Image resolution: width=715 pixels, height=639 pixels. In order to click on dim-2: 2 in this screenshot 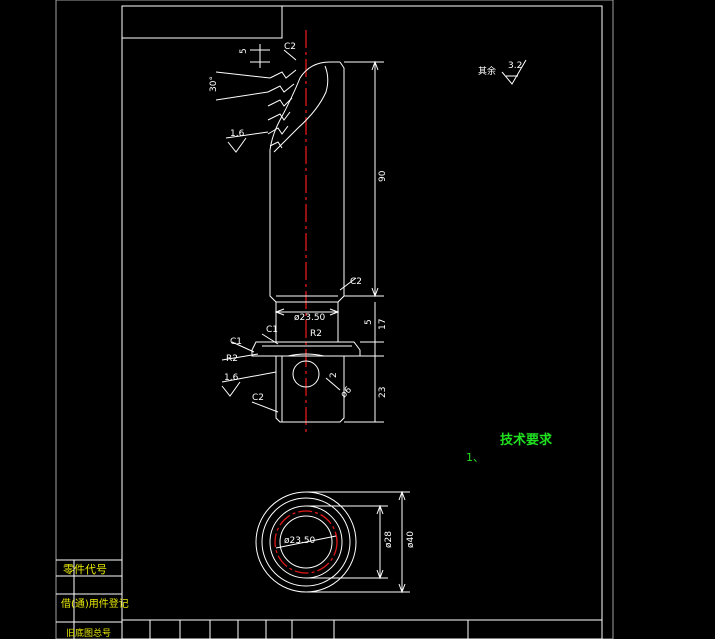, I will do `click(334, 375)`.